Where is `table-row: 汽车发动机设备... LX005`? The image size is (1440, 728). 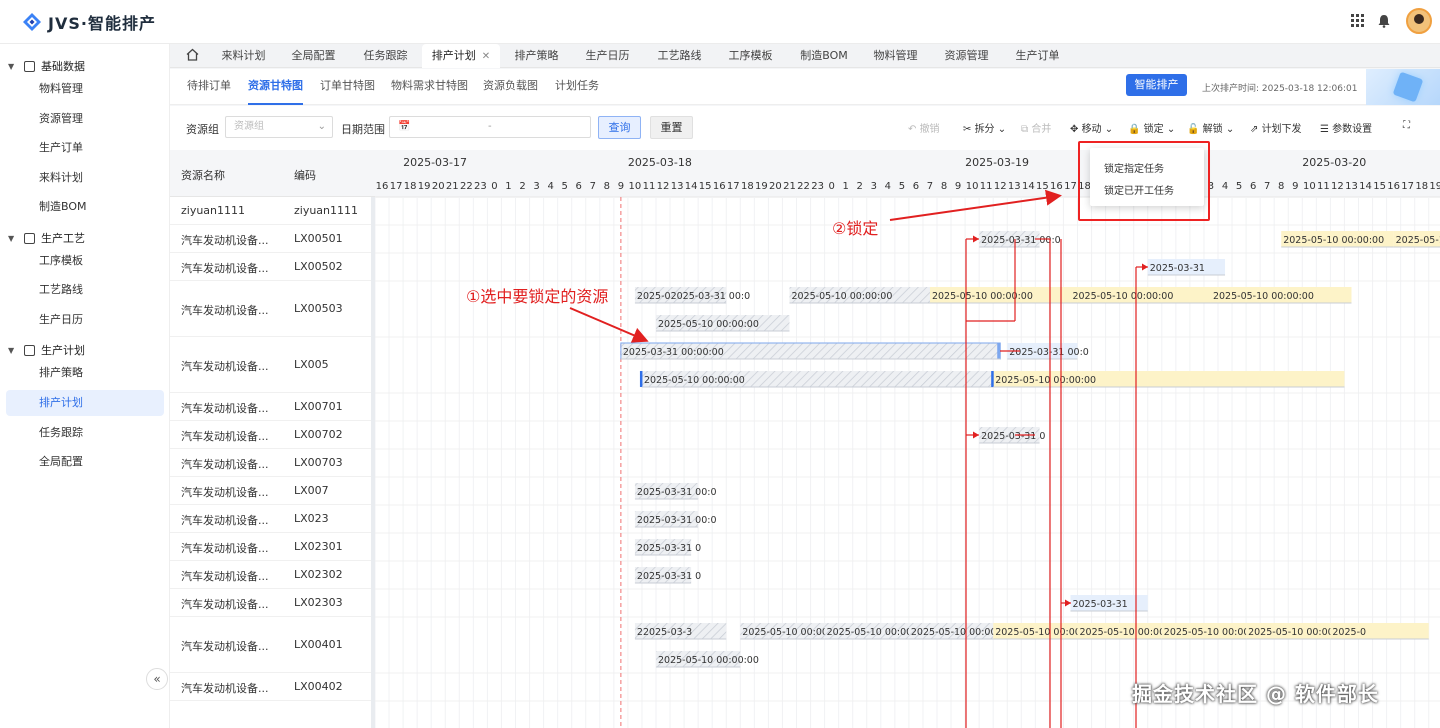
table-row: 汽车发动机设备... LX005 is located at coordinates (270, 365).